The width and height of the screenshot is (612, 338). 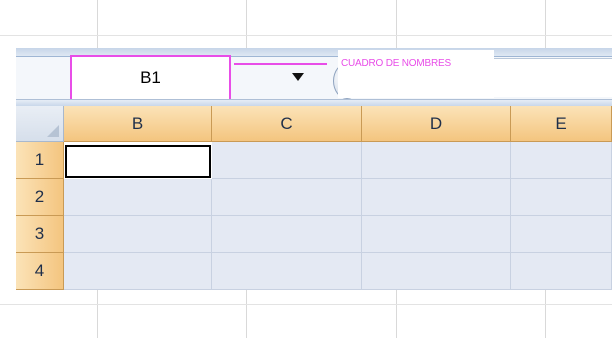 I want to click on row-header-3: 3, so click(x=40, y=234).